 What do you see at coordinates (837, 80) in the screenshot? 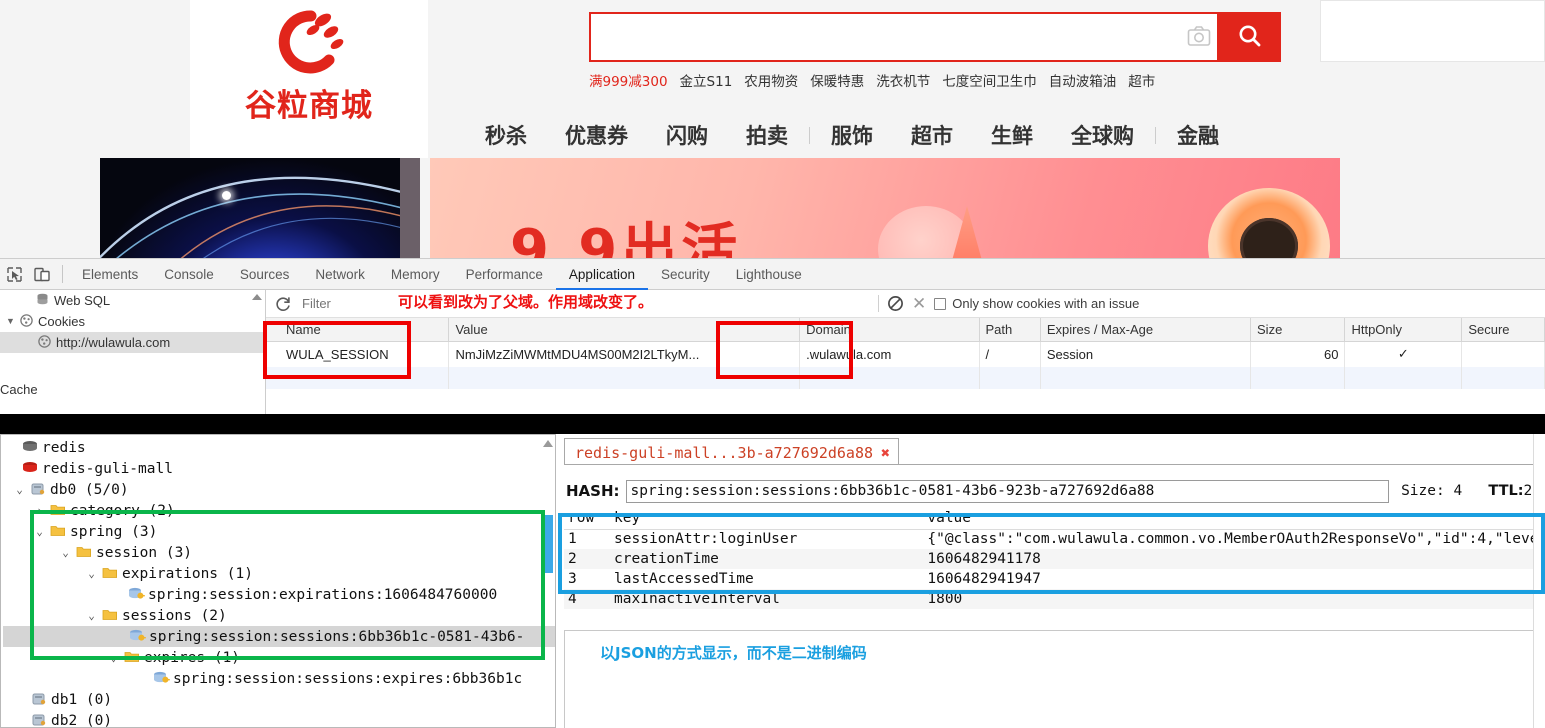
I see `hot-keyword-3: 保暖特惠` at bounding box center [837, 80].